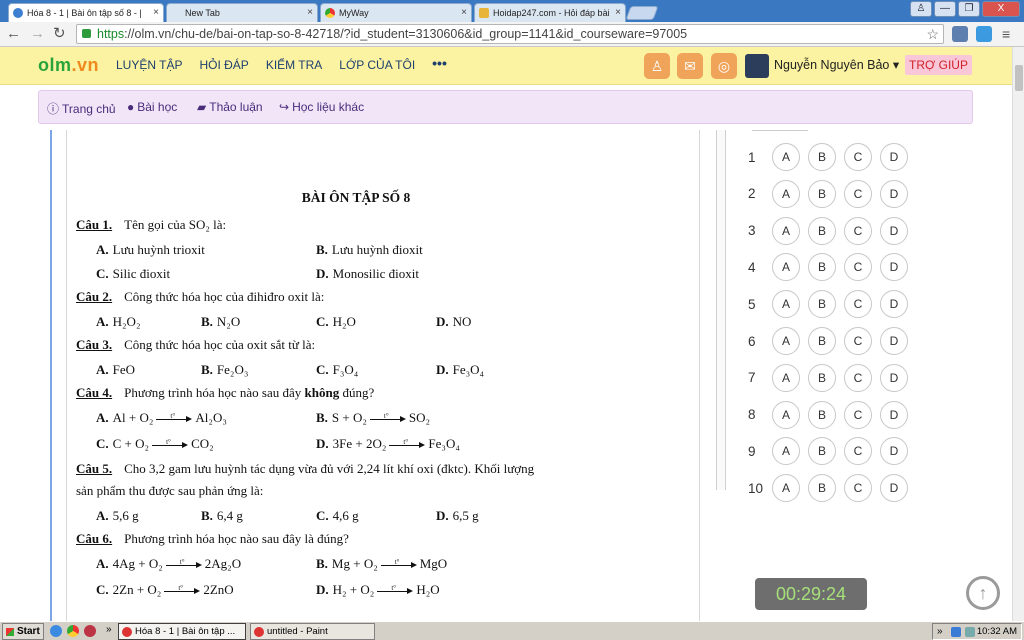  Describe the element at coordinates (37, 34) in the screenshot. I see `forward-arrow-icon: →` at that location.